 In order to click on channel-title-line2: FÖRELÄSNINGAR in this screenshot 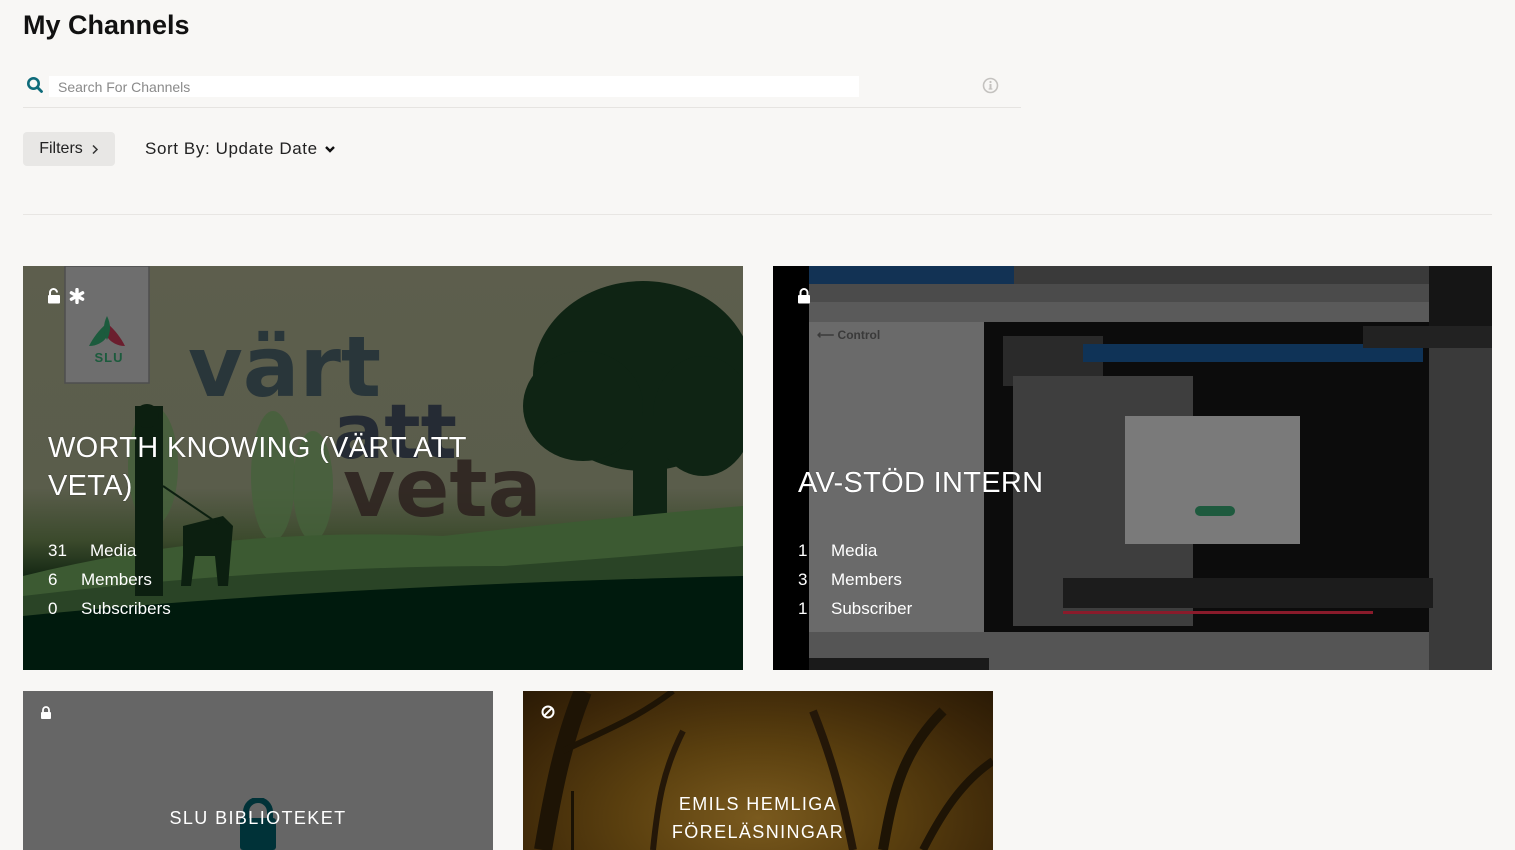, I will do `click(758, 832)`.